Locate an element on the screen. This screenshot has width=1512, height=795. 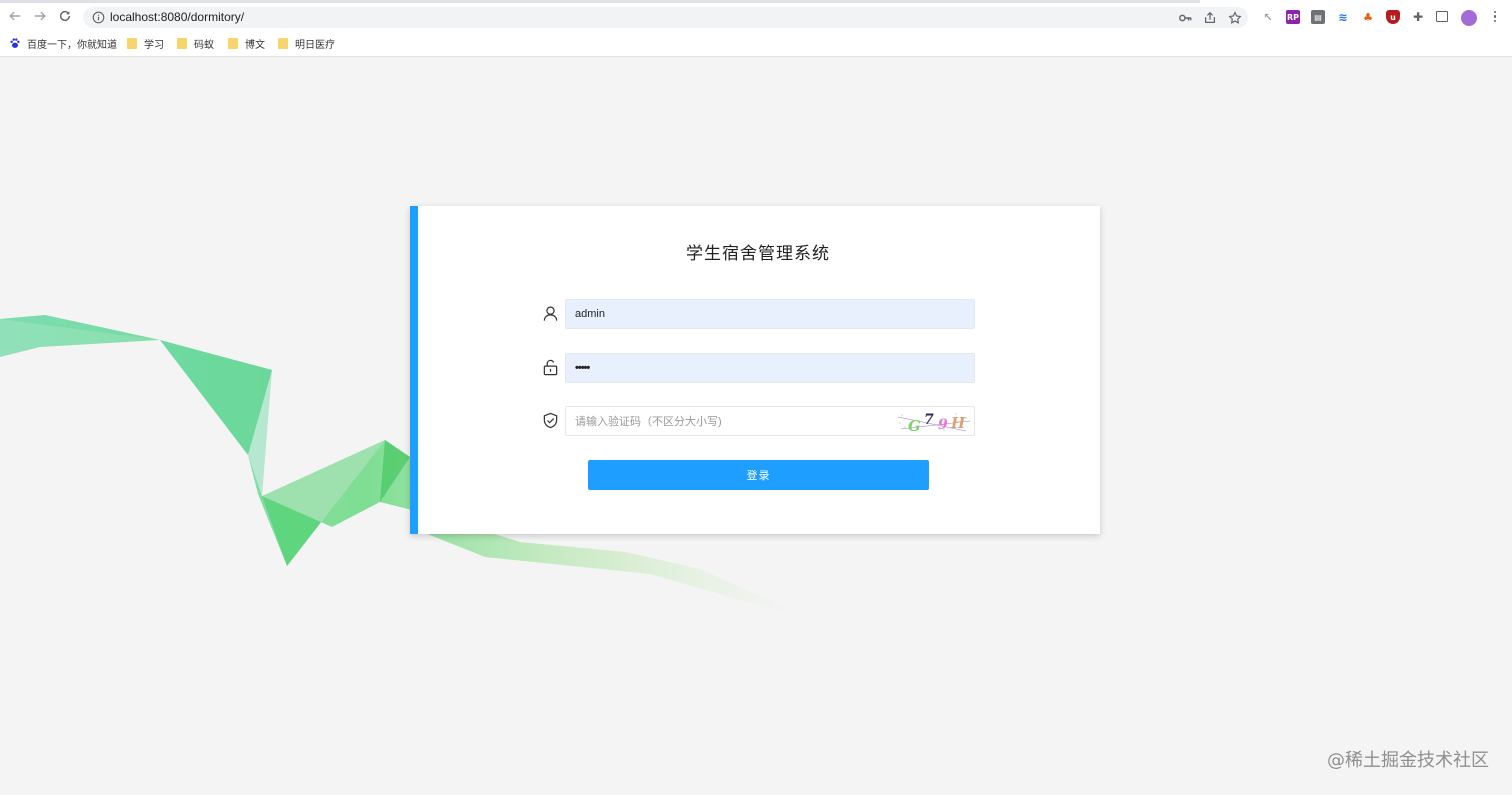
captcha-placeholder: 请输入验证码（不区分大小写) is located at coordinates (648, 422).